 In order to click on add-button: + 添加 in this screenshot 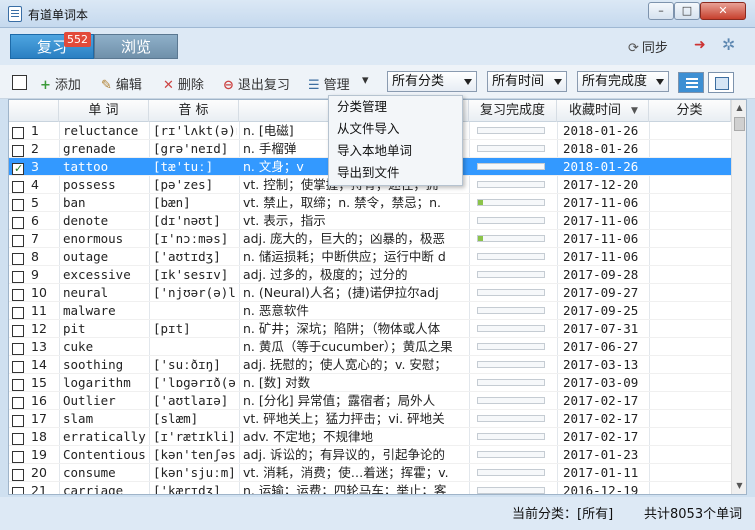, I will do `click(60, 83)`.